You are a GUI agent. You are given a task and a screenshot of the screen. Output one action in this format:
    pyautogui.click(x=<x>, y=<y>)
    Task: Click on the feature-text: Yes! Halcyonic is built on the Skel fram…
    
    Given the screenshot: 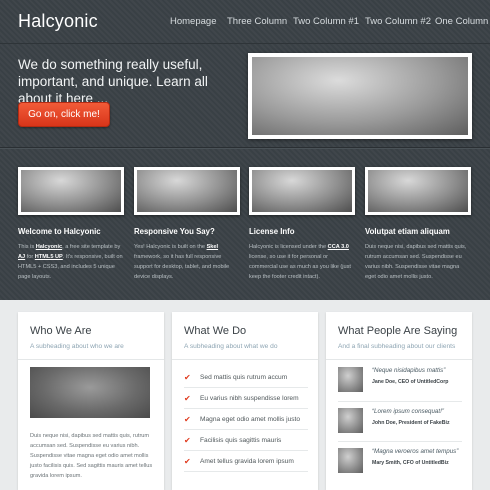 What is the action you would take?
    pyautogui.click(x=182, y=262)
    